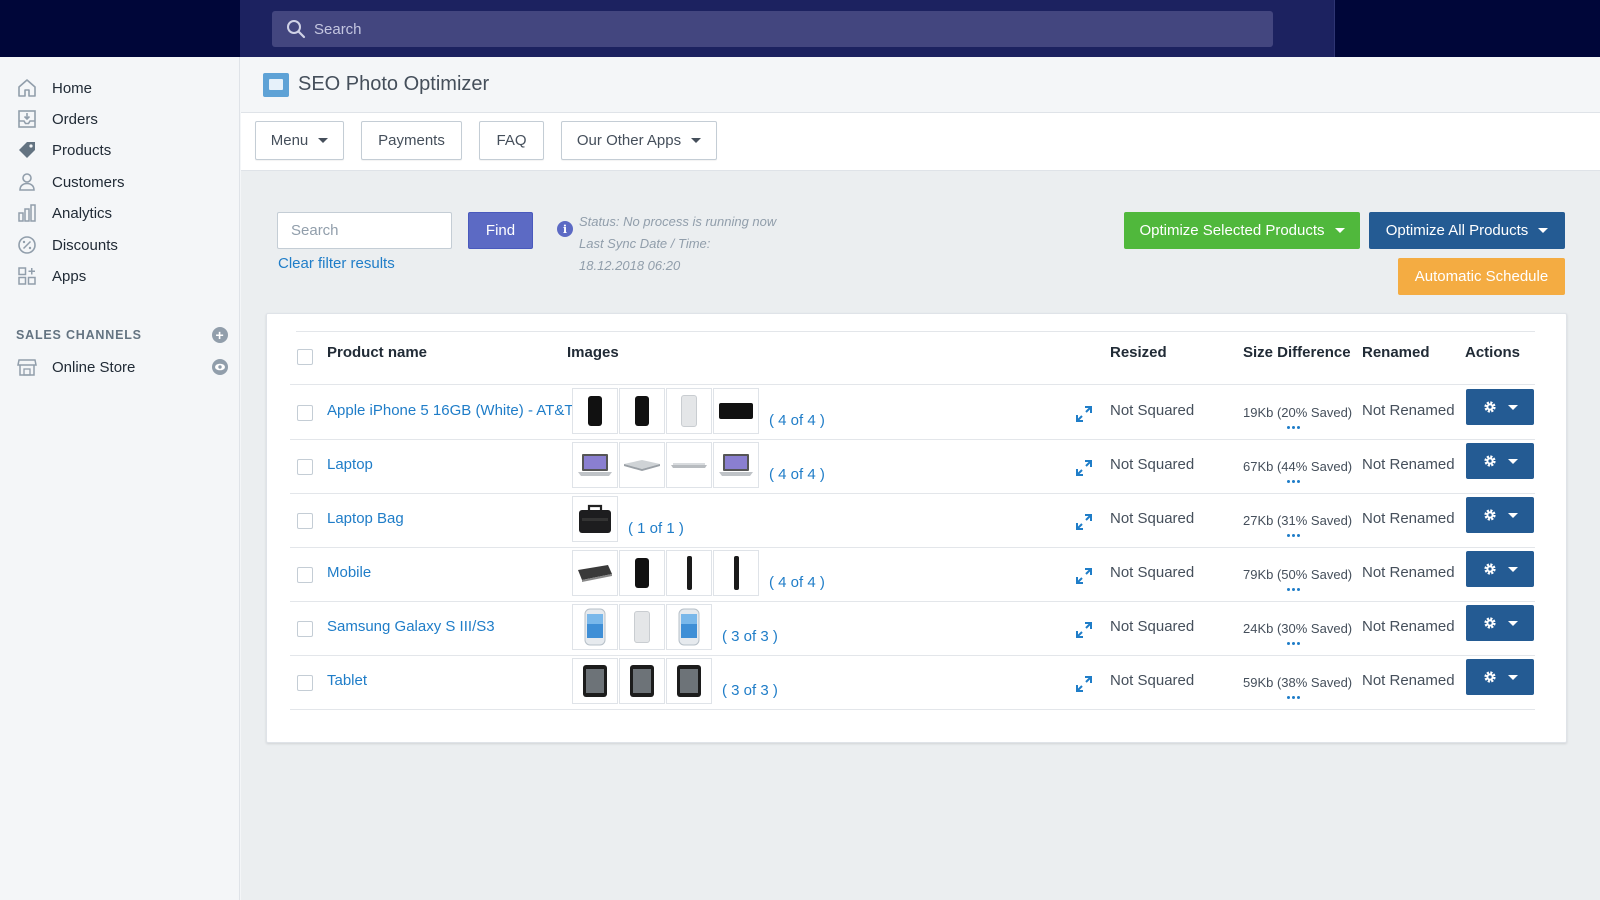 Image resolution: width=1600 pixels, height=900 pixels. Describe the element at coordinates (1467, 230) in the screenshot. I see `optimize-all-button: Optimize All Products` at that location.